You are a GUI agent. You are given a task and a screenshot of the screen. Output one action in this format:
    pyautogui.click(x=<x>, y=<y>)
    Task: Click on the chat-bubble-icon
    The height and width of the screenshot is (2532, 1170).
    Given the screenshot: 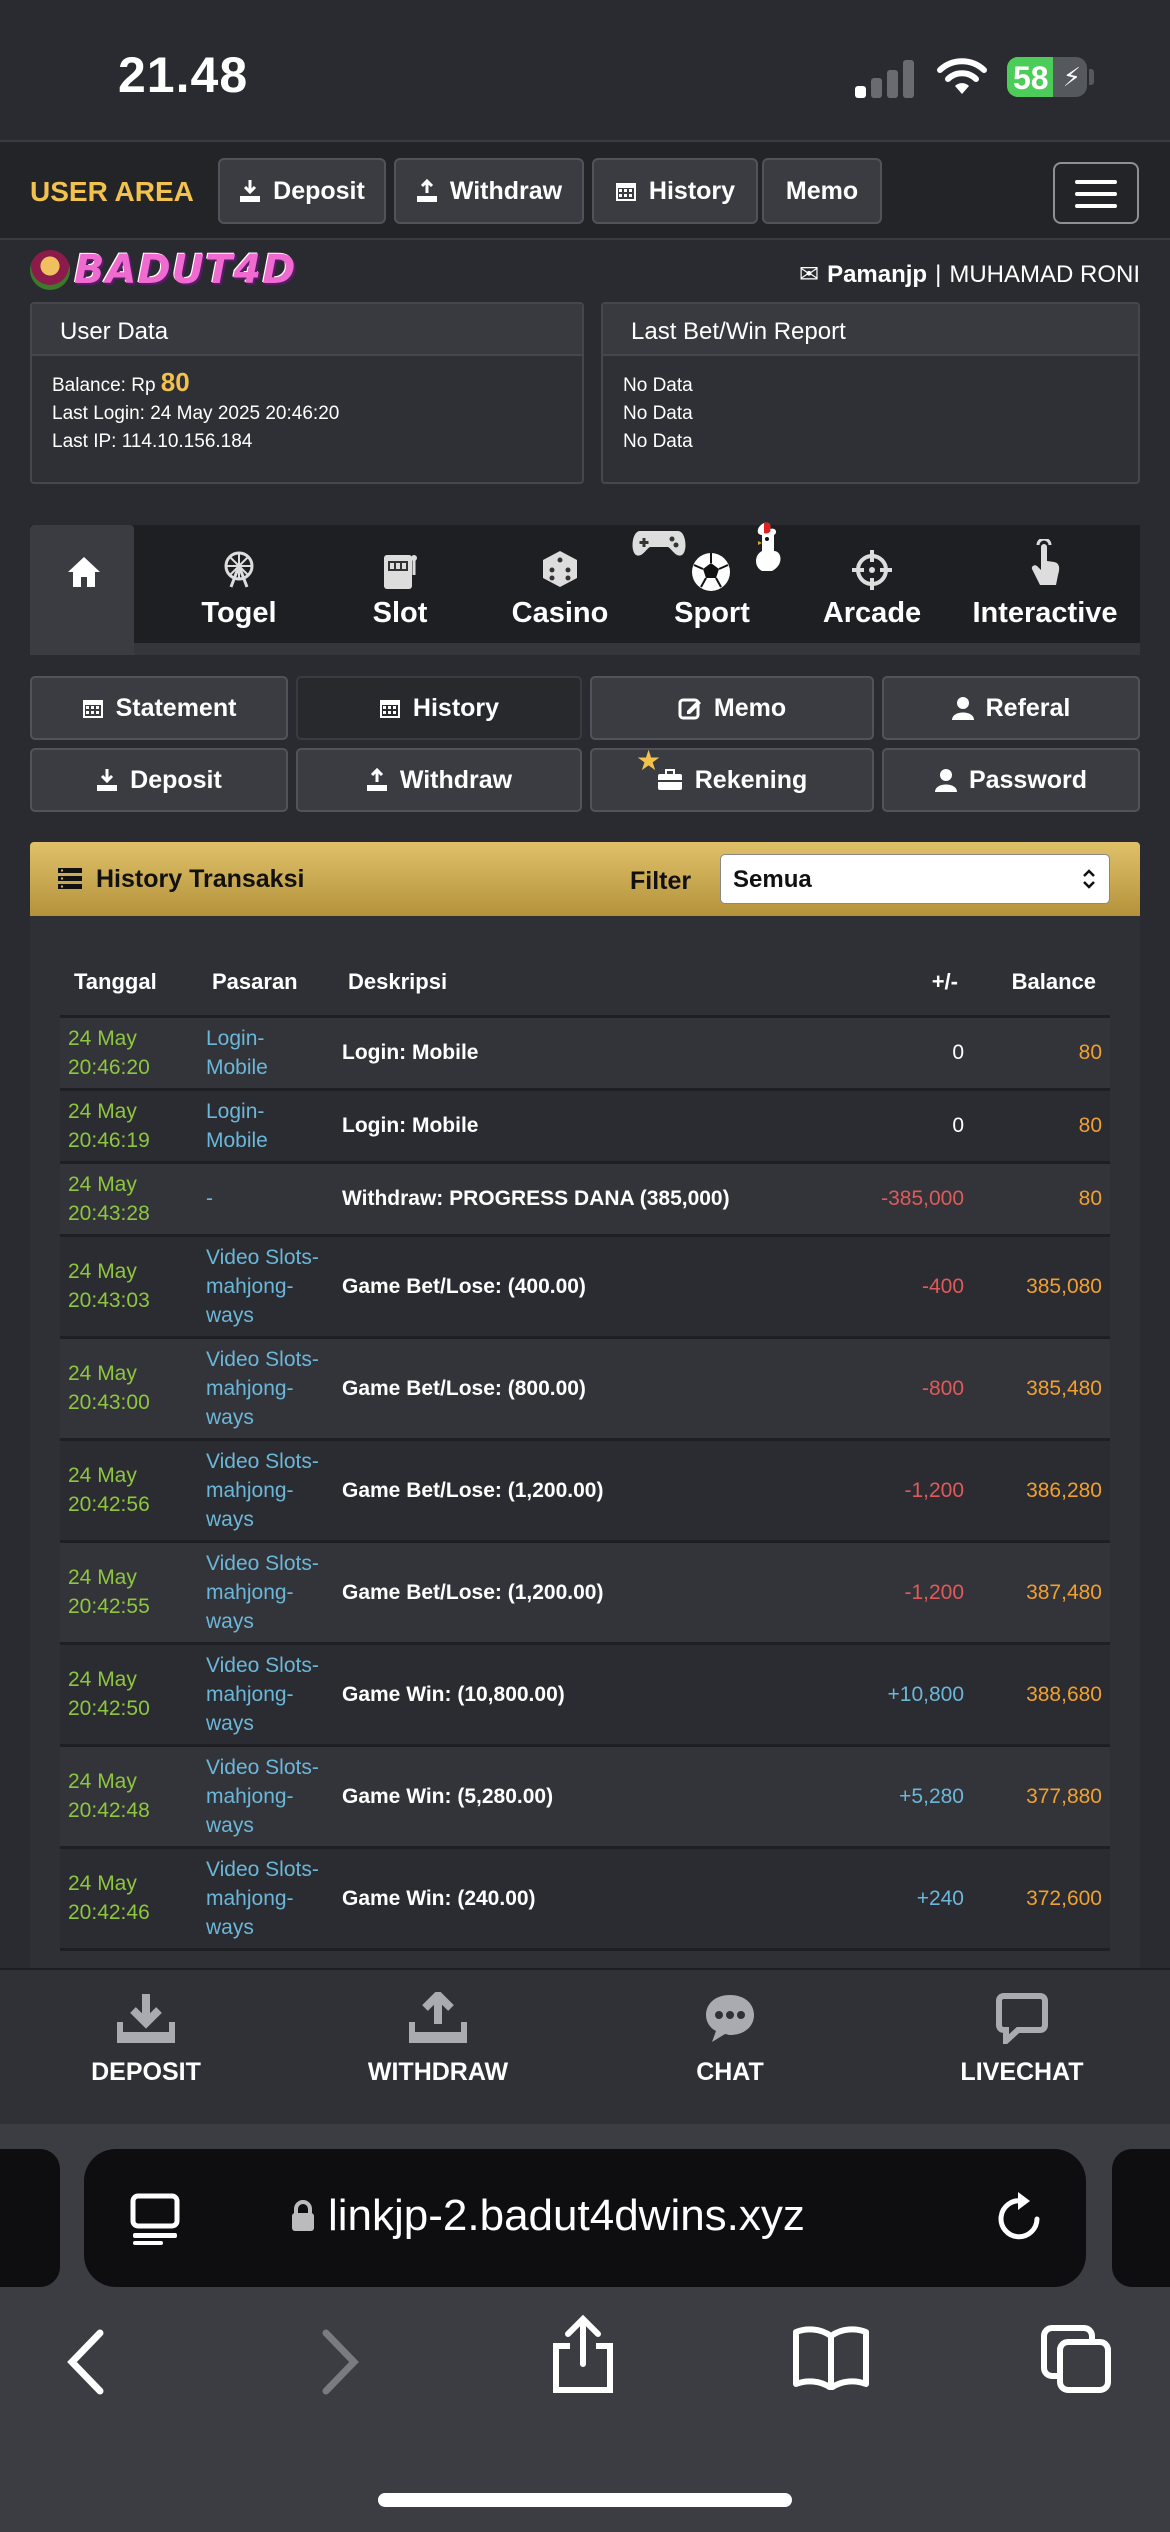 What is the action you would take?
    pyautogui.click(x=730, y=2018)
    